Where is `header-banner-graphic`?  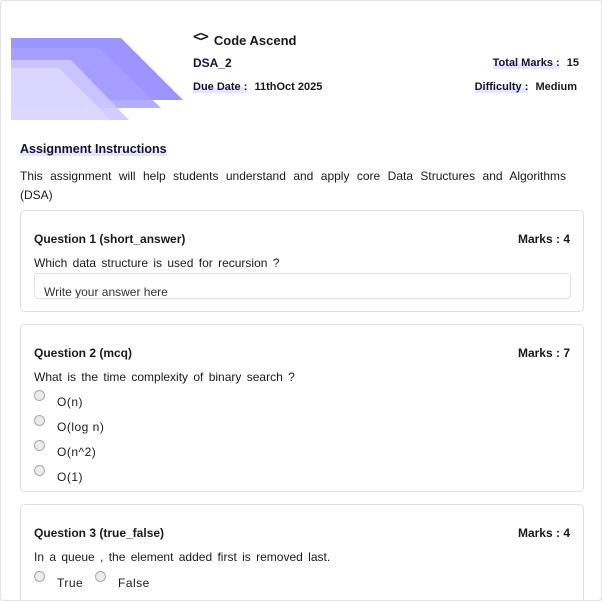
header-banner-graphic is located at coordinates (97, 79).